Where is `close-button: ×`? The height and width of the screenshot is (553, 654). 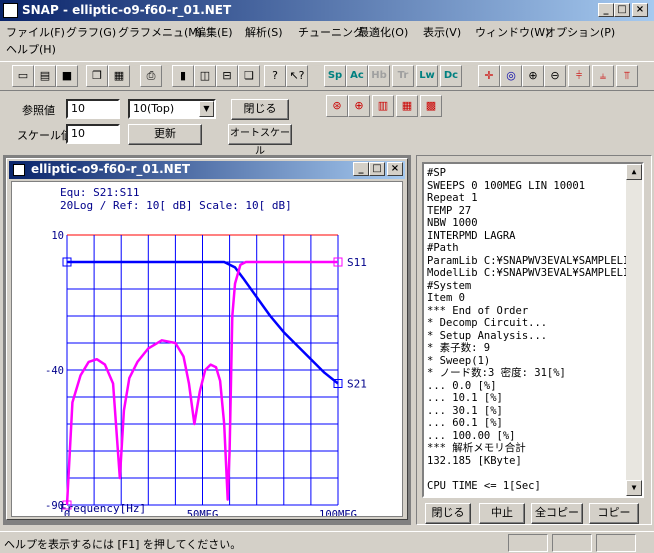 close-button: × is located at coordinates (640, 10).